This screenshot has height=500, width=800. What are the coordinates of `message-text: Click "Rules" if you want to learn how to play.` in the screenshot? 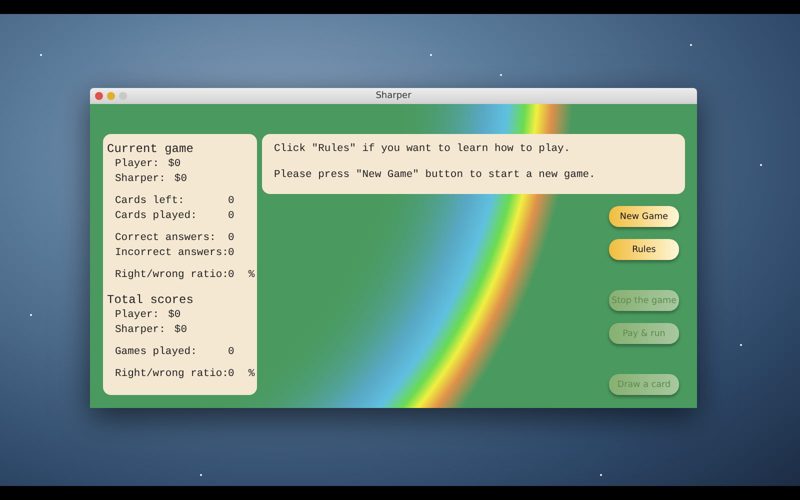 It's located at (422, 149).